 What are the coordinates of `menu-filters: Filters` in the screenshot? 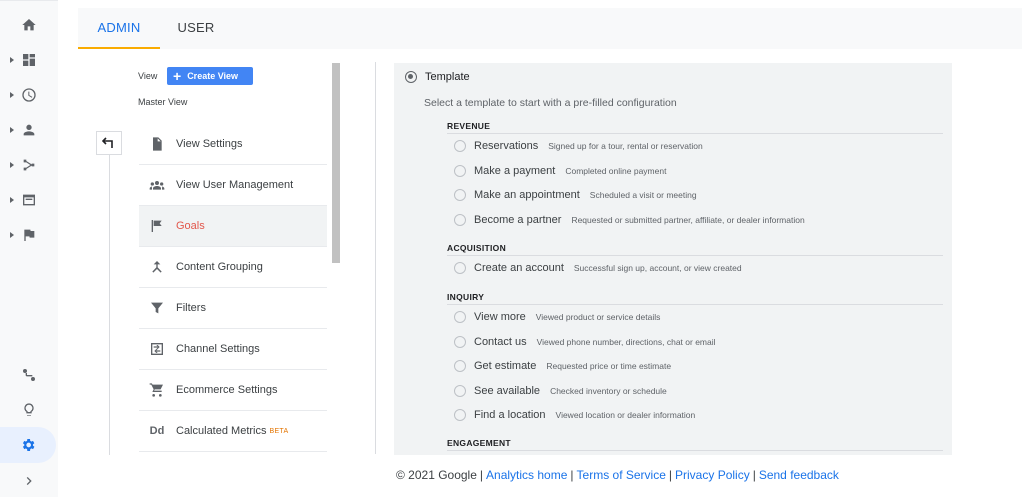 It's located at (233, 308).